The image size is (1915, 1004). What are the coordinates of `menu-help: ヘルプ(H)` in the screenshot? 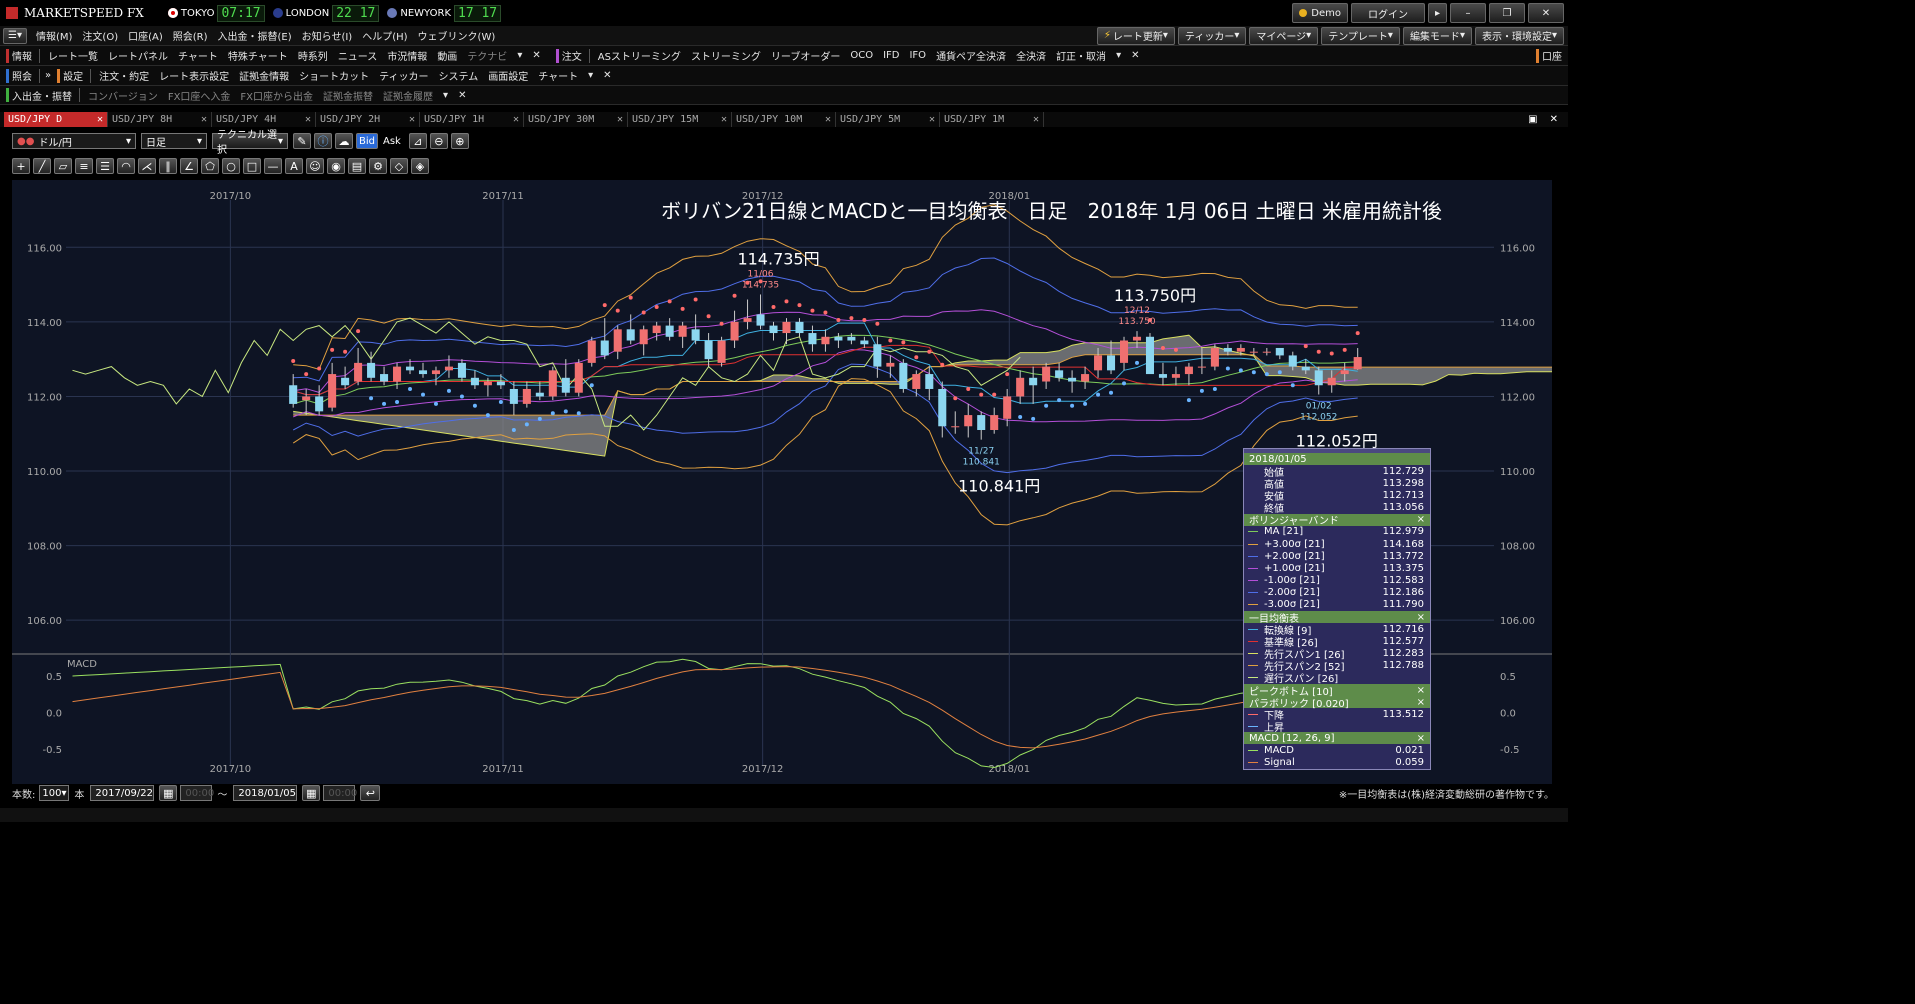 It's located at (384, 35).